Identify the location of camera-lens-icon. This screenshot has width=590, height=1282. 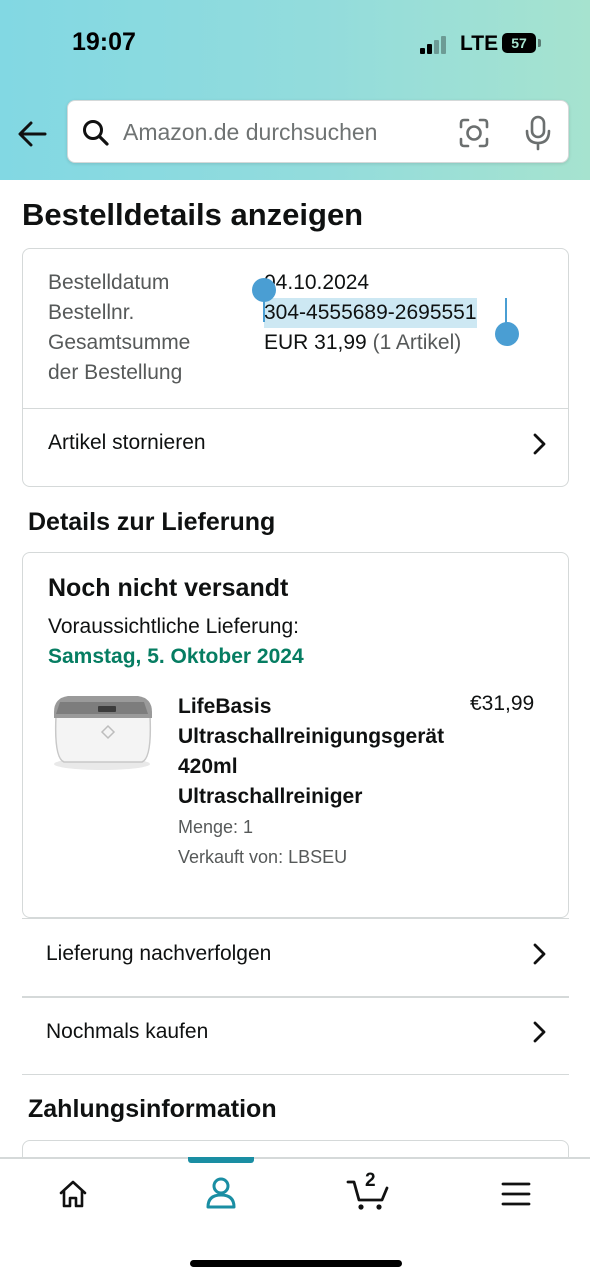
(474, 133).